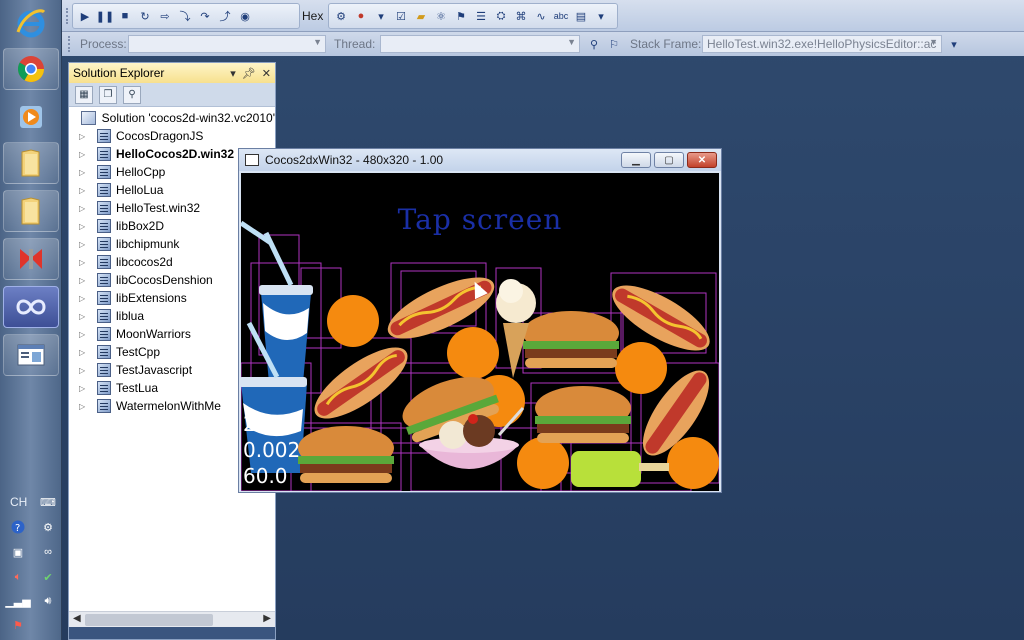  What do you see at coordinates (421, 16) in the screenshot?
I see `open-folder-icon: ▰` at bounding box center [421, 16].